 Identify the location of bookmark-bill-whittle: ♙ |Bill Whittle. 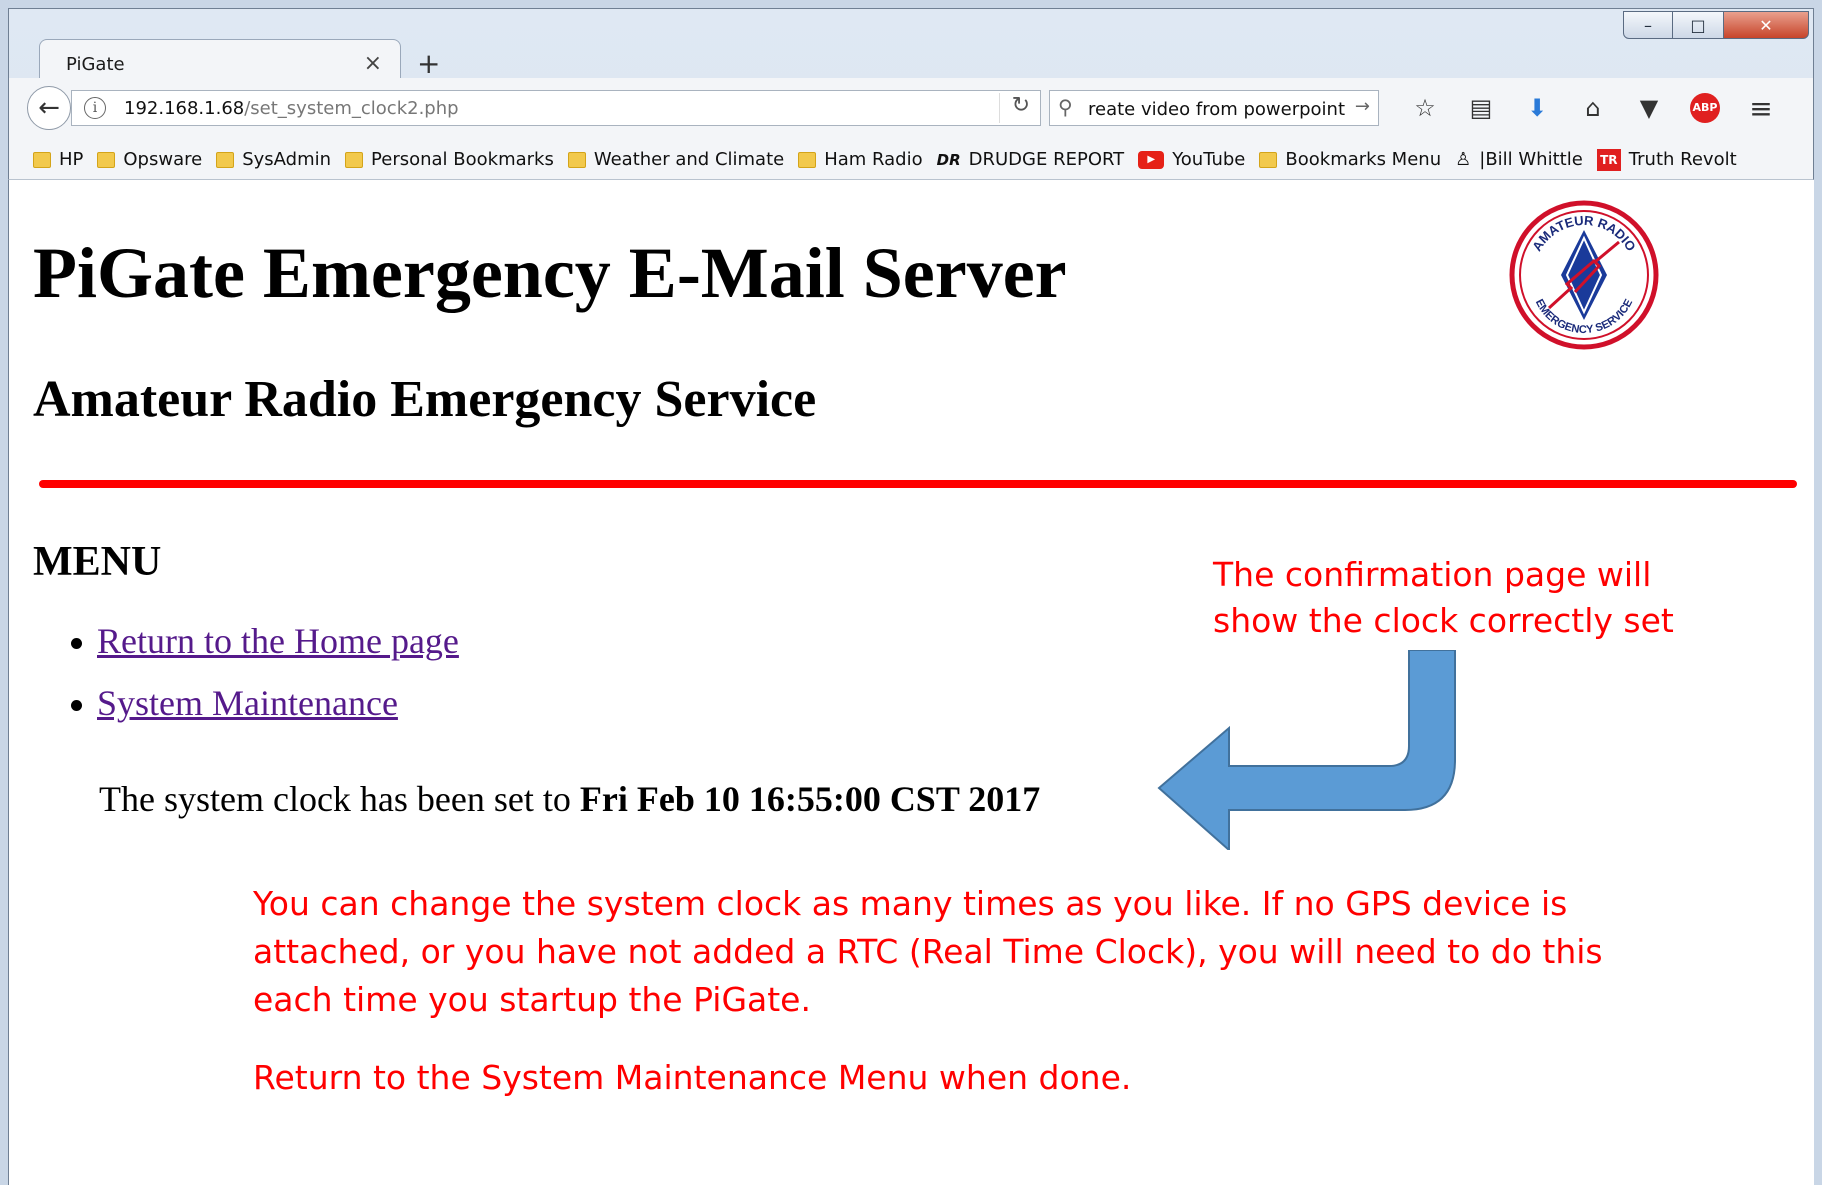
(1519, 159).